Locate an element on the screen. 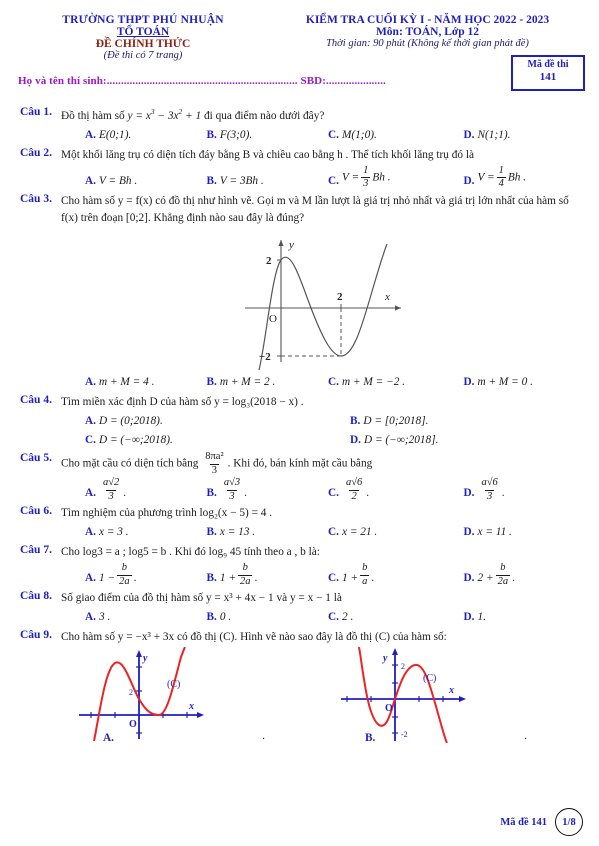 Image resolution: width=599 pixels, height=846 pixels. option-7c: C. 1 + b a. is located at coordinates (389, 574).